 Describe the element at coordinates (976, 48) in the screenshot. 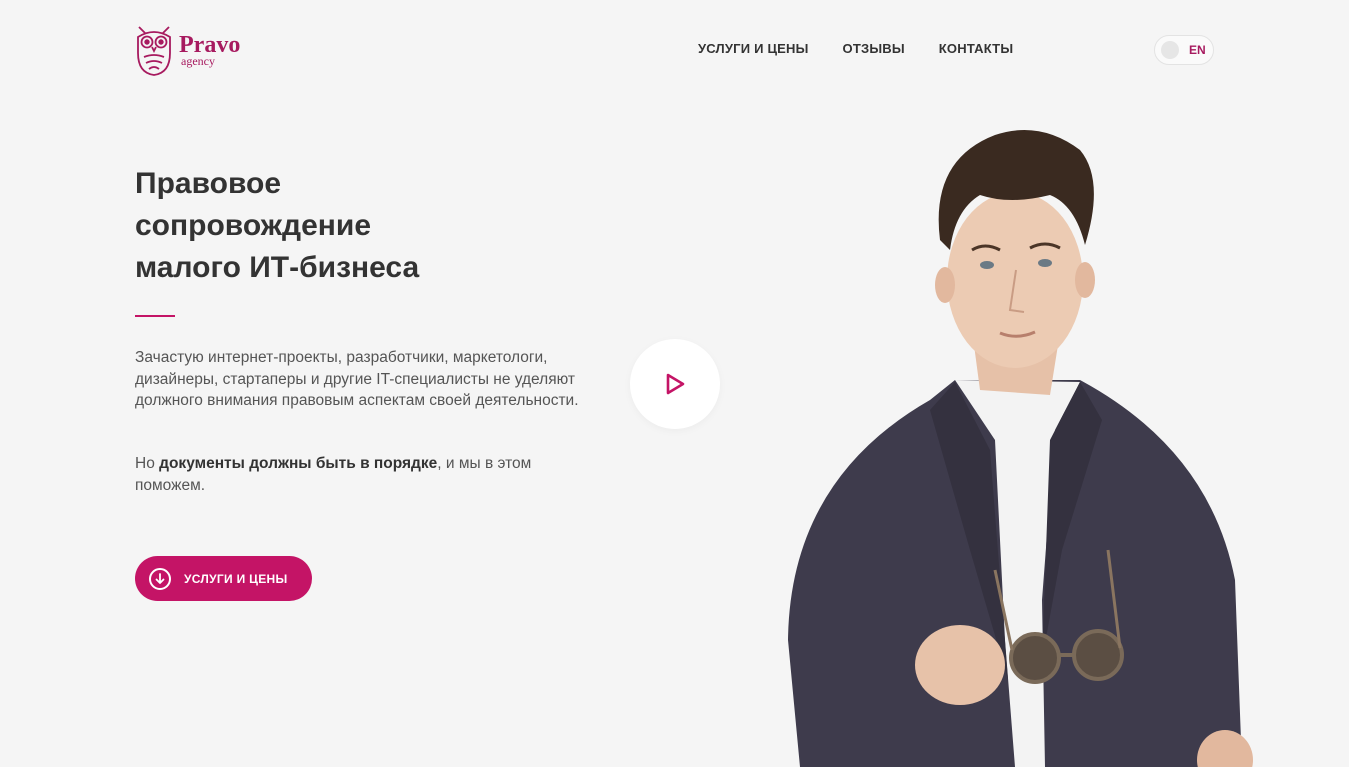

I see `nav-item-contacts: КОНТАКТЫ` at that location.